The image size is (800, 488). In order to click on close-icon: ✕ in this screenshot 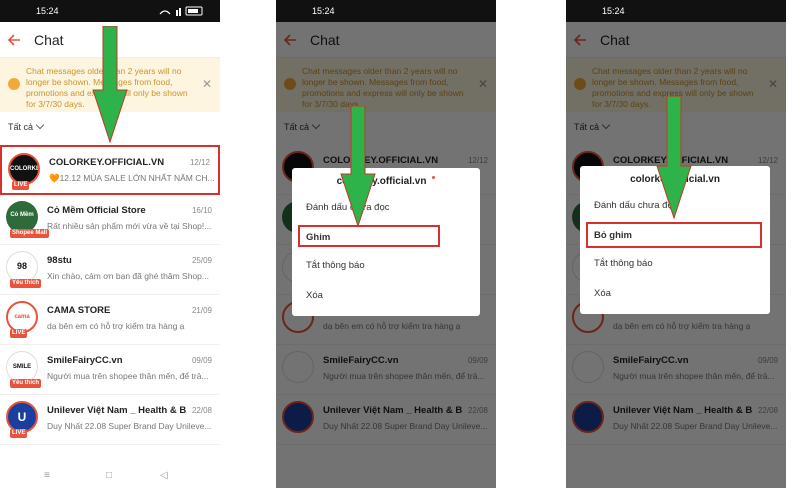, I will do `click(207, 84)`.